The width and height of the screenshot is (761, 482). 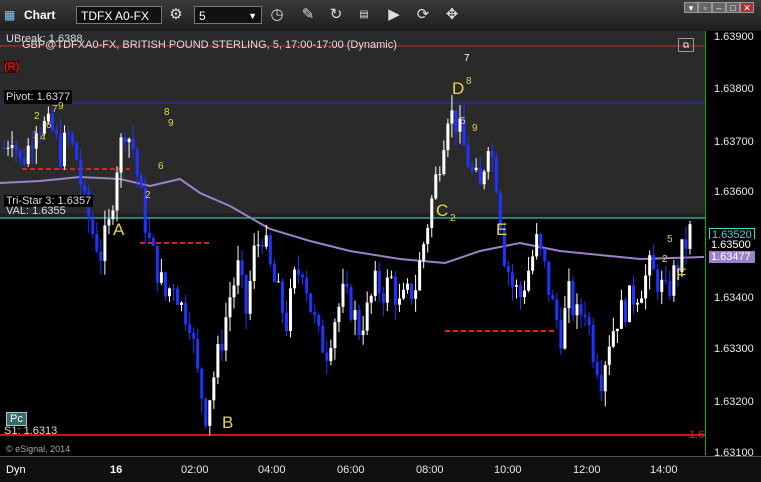 I want to click on maximize-button: □, so click(x=733, y=7).